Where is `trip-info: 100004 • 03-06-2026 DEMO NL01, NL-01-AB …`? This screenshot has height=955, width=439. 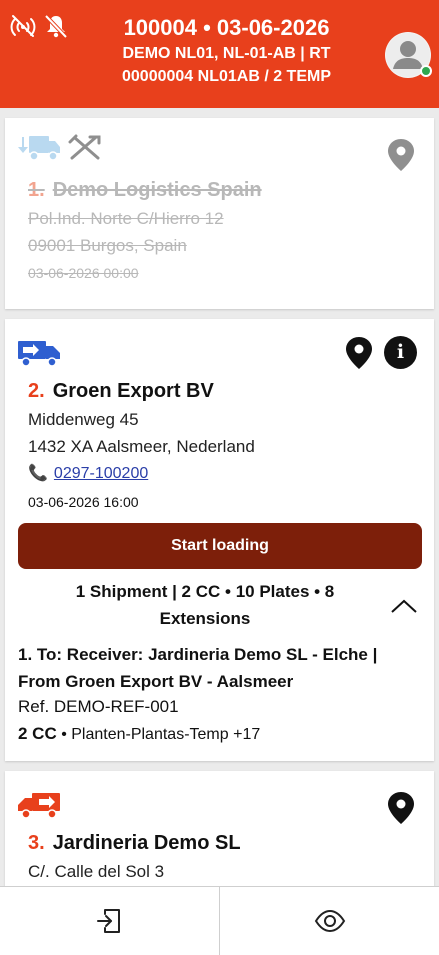 trip-info: 100004 • 03-06-2026 DEMO NL01, NL-01-AB … is located at coordinates (219, 51).